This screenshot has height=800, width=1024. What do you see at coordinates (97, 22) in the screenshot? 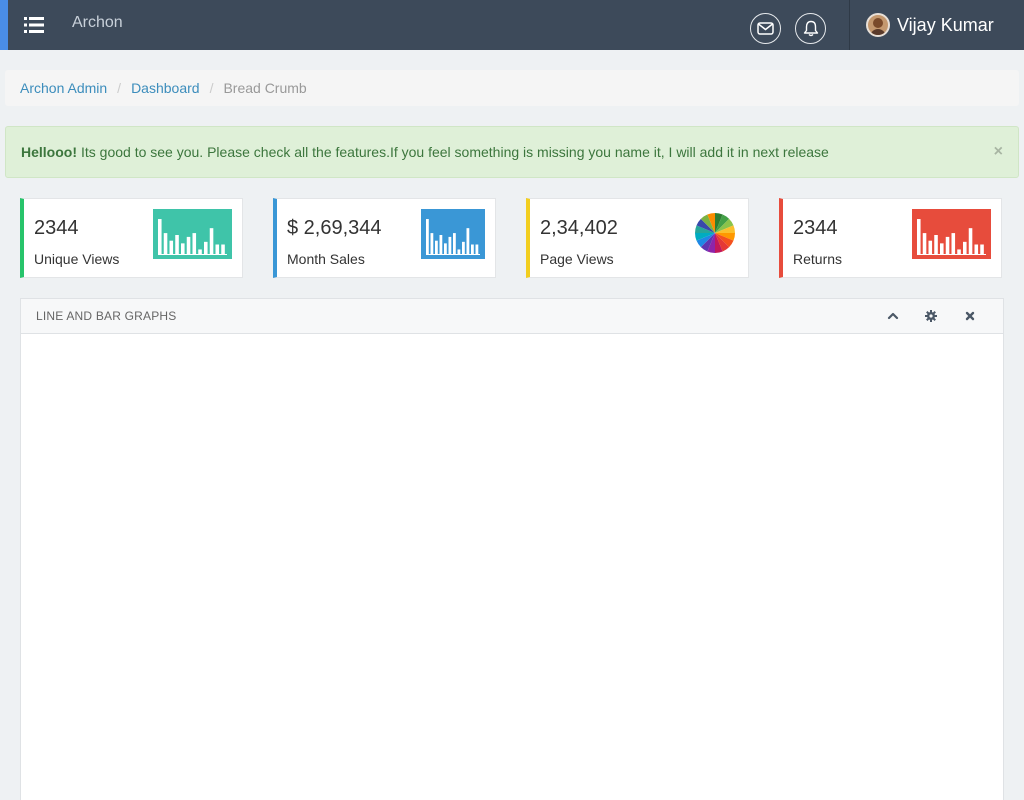
I see `app-title: Archon` at bounding box center [97, 22].